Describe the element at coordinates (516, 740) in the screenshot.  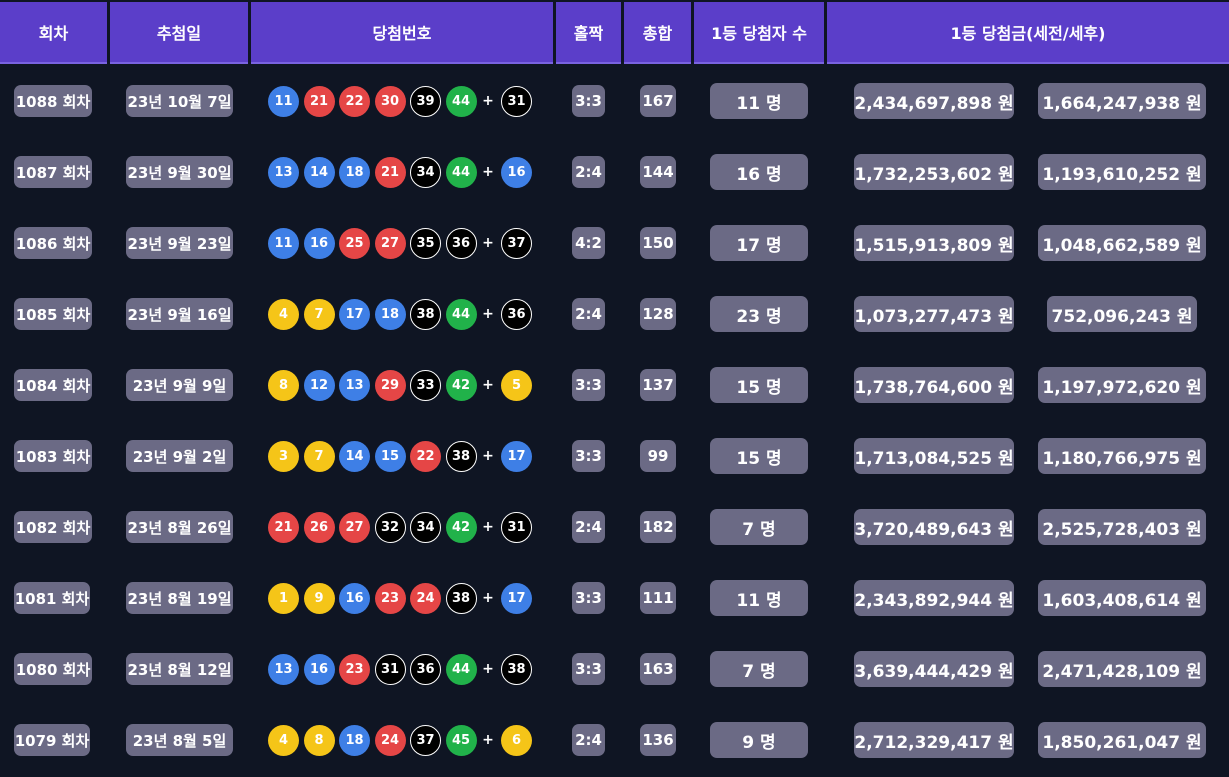
I see `bonus-ball: 6` at that location.